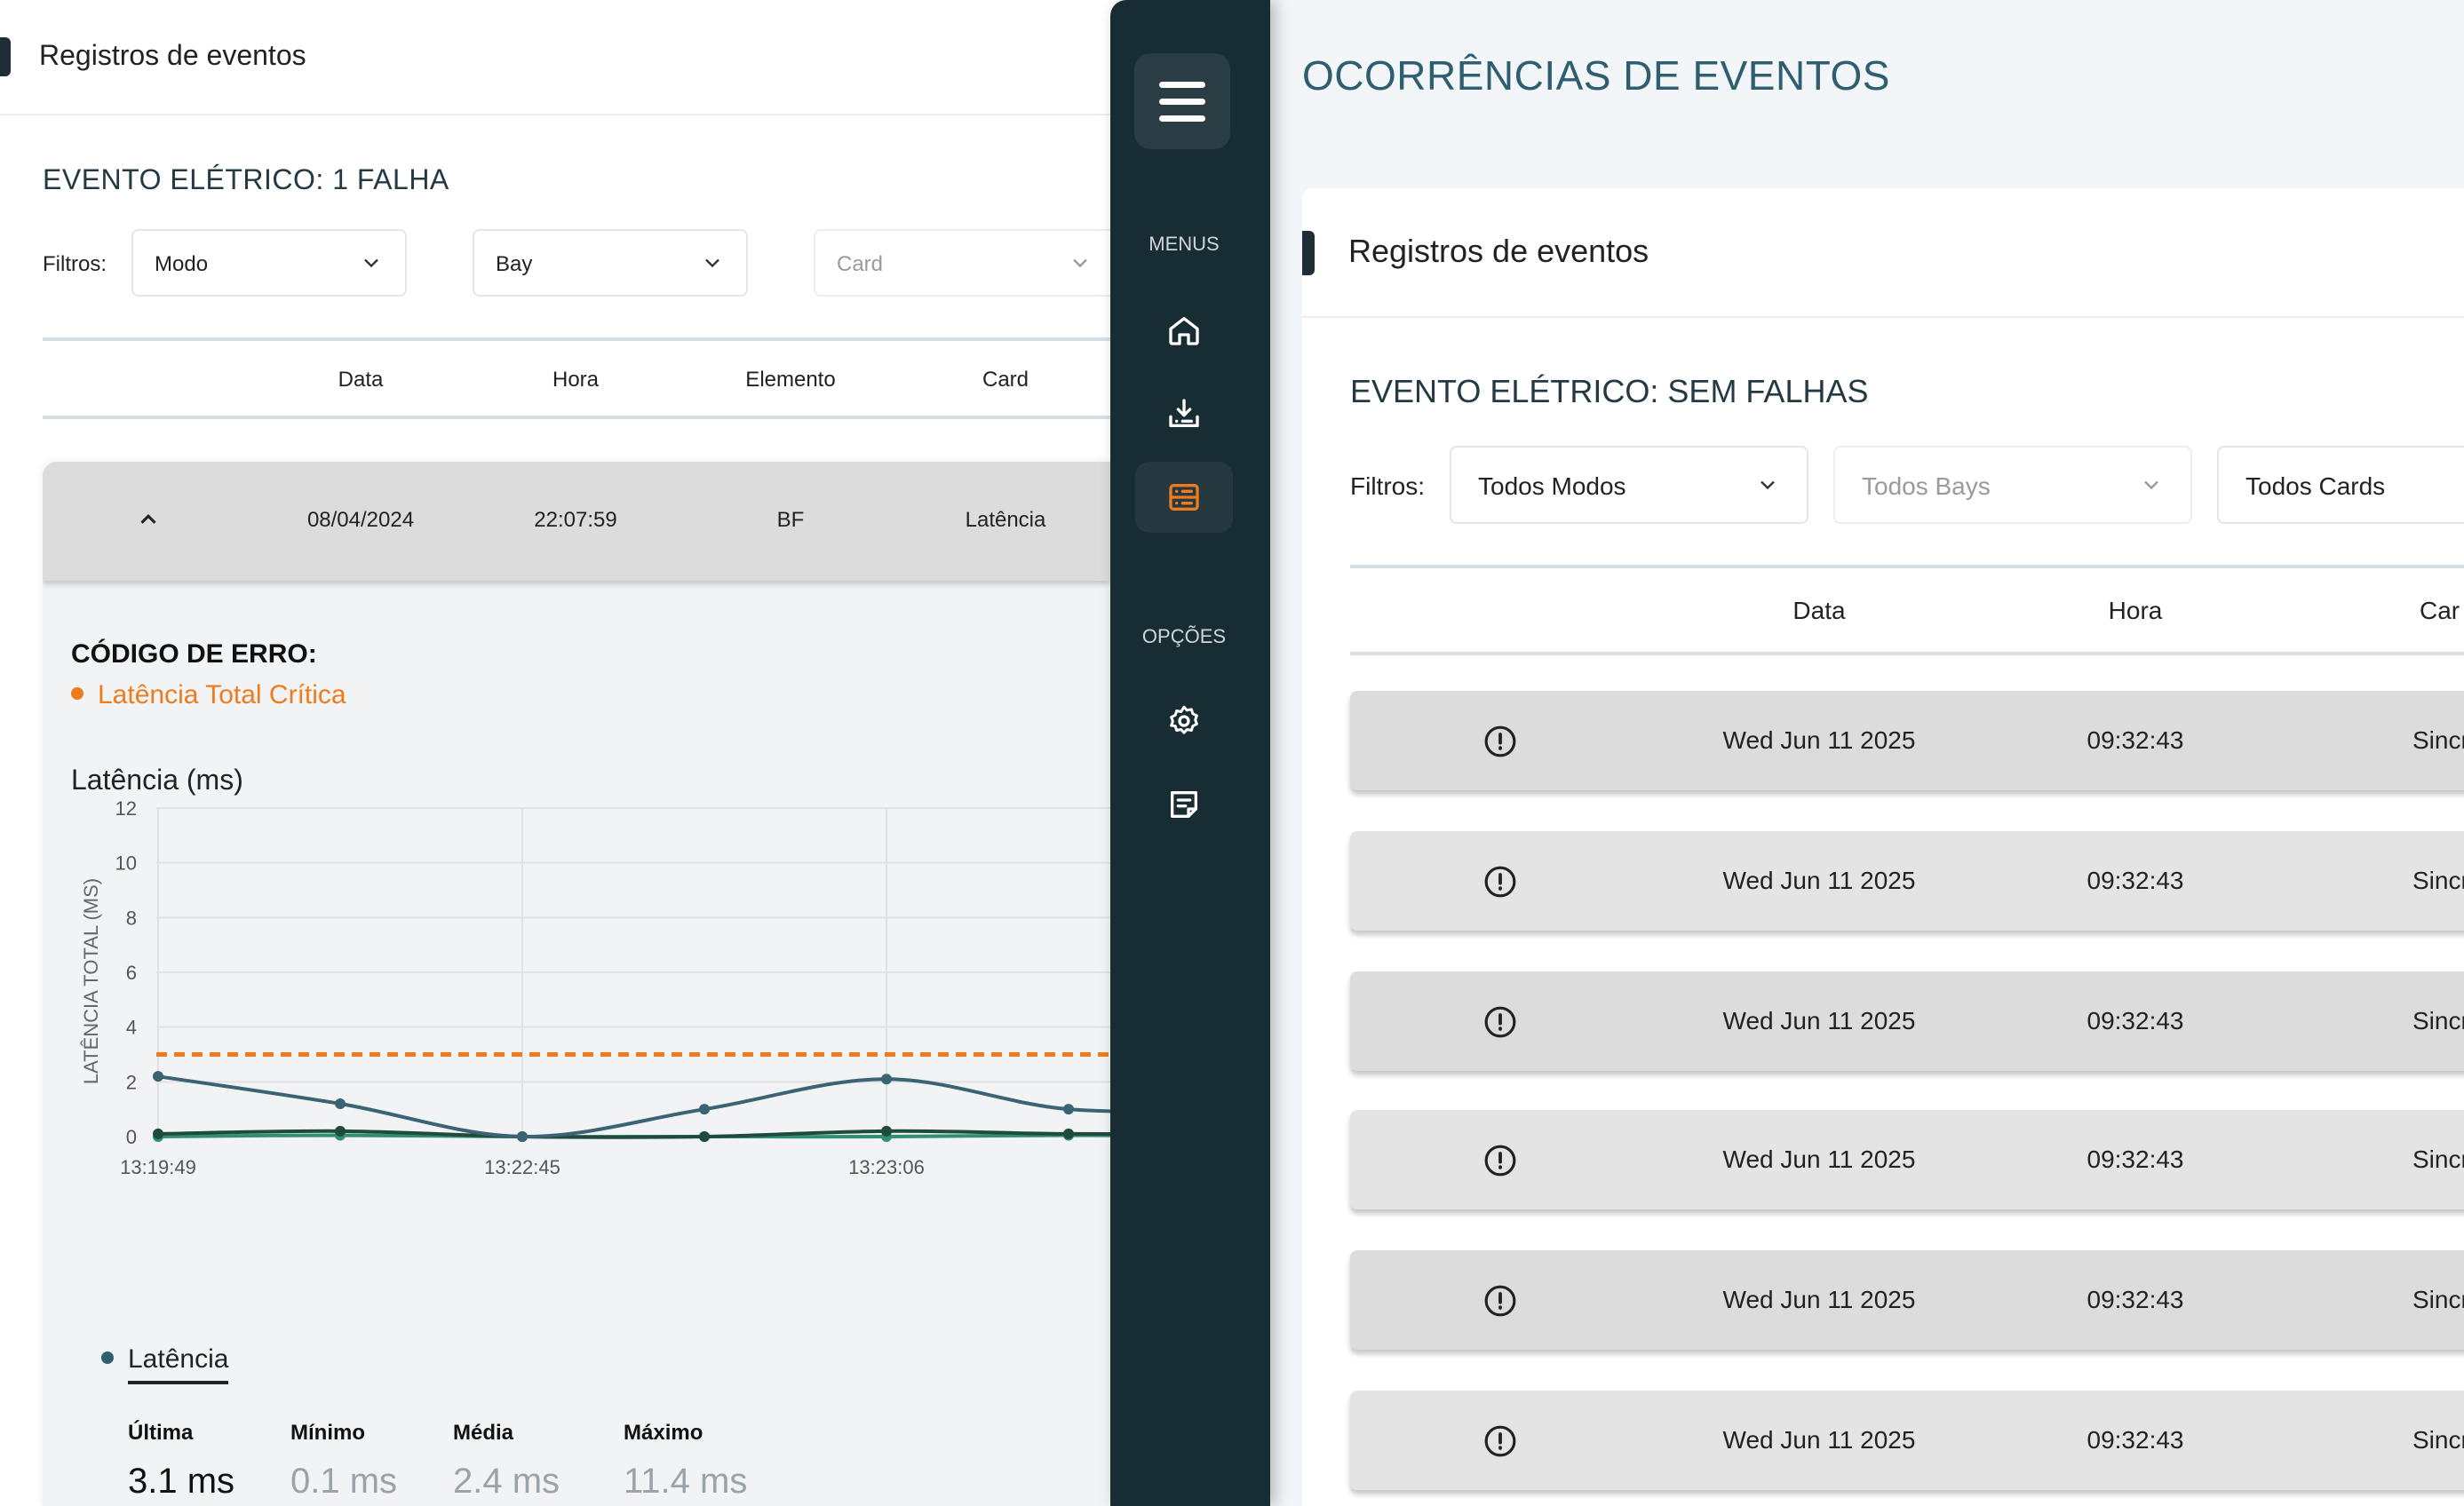  What do you see at coordinates (360, 520) in the screenshot?
I see `row-data: 08/04/2024` at bounding box center [360, 520].